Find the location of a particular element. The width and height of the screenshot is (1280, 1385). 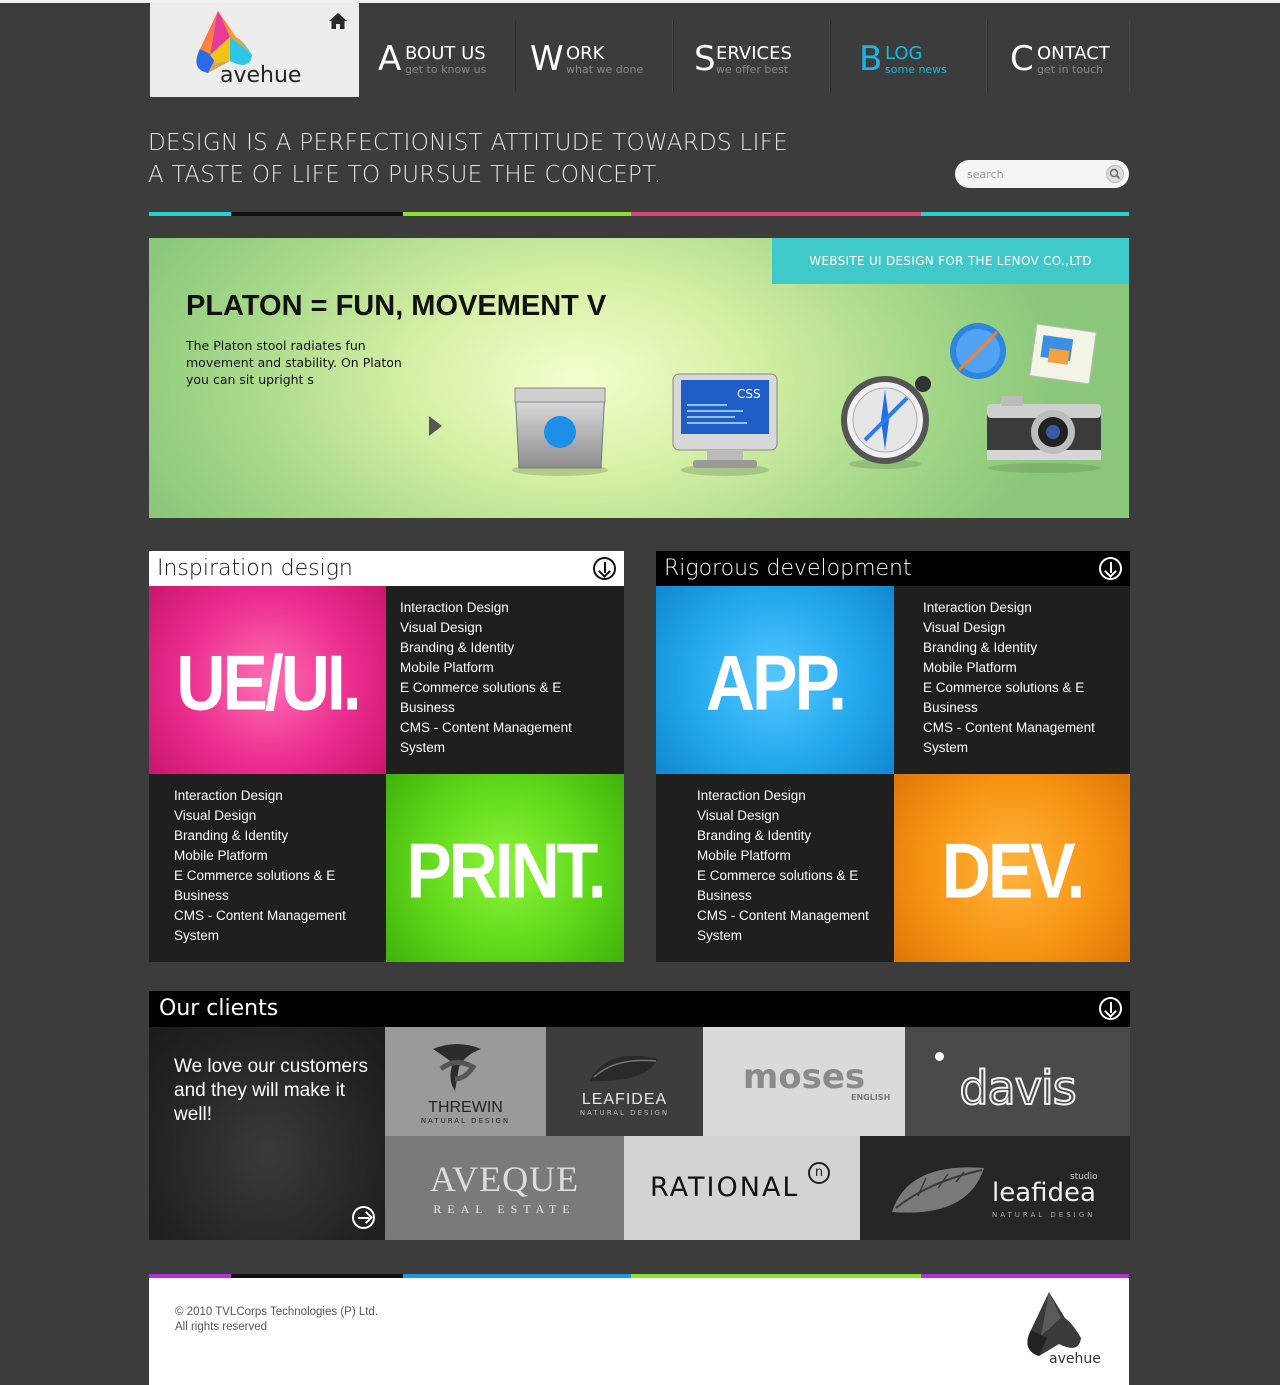

nav-title: ERVICES is located at coordinates (754, 53).